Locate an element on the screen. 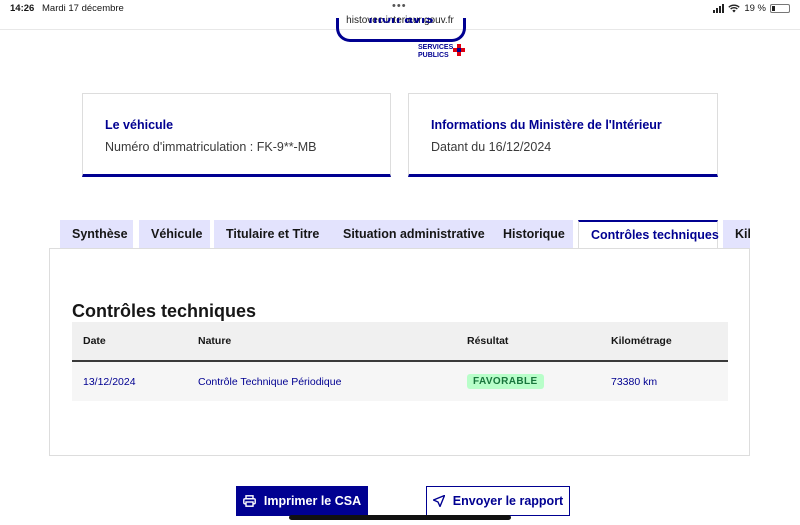  status-indicators: 19 % is located at coordinates (751, 8).